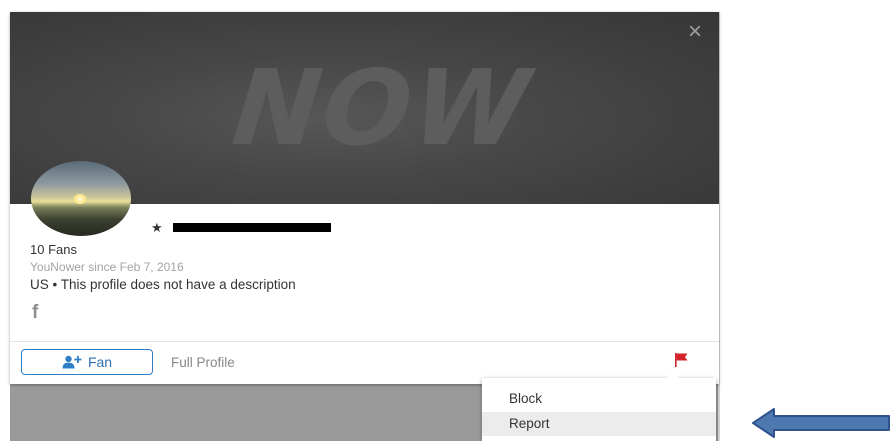  What do you see at coordinates (821, 423) in the screenshot?
I see `pointer-arrow-icon` at bounding box center [821, 423].